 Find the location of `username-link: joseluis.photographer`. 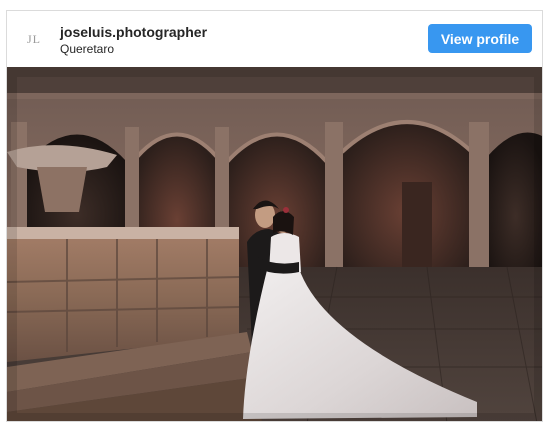

username-link: joseluis.photographer is located at coordinates (133, 32).